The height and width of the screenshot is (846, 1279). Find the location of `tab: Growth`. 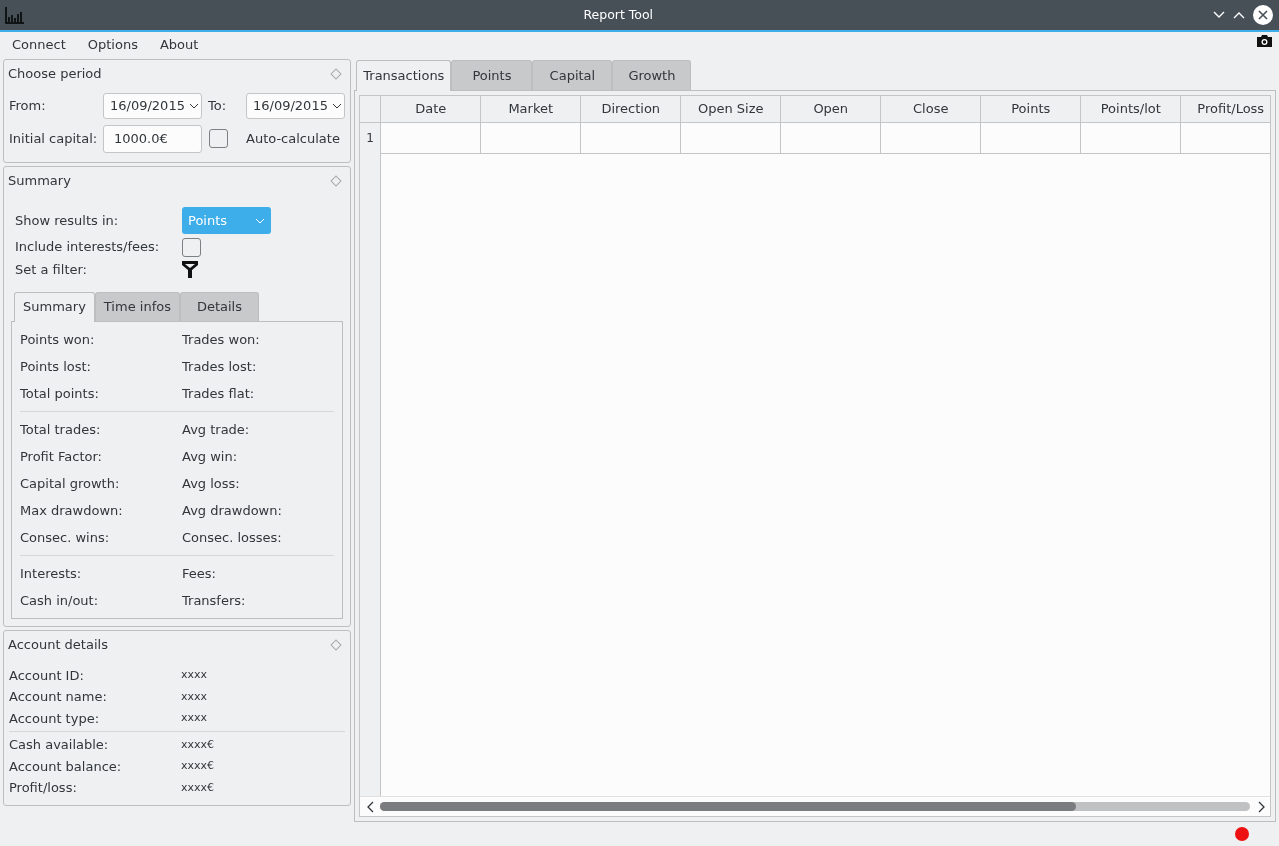

tab: Growth is located at coordinates (652, 75).